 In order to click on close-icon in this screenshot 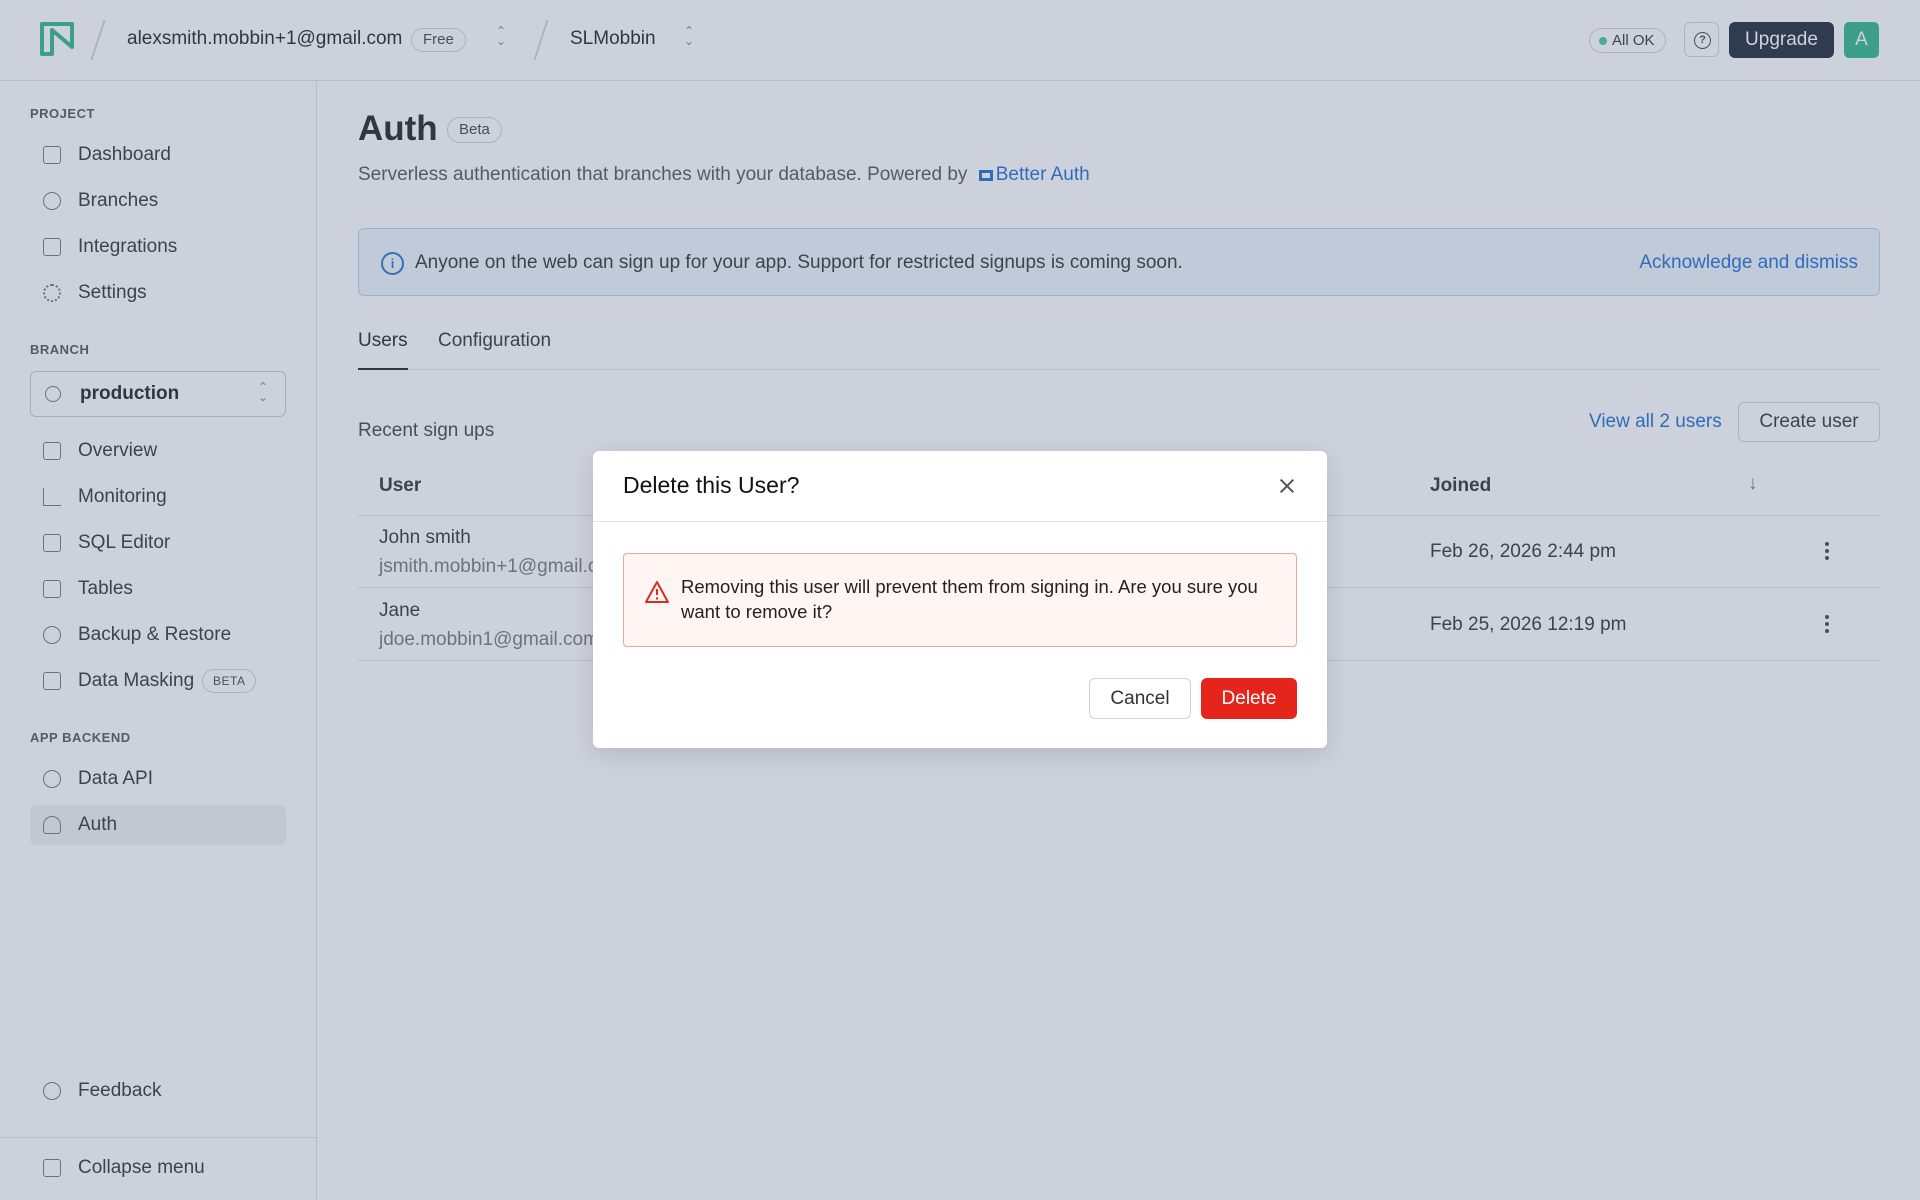, I will do `click(1287, 486)`.